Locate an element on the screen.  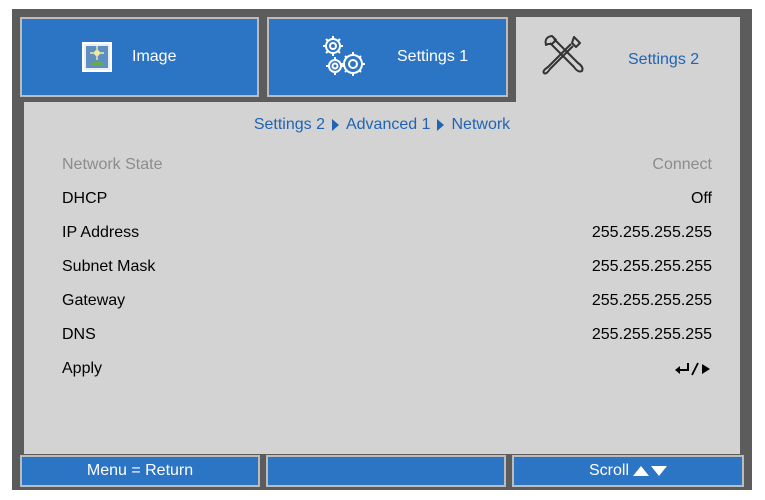
row-label: DHCP is located at coordinates (85, 198).